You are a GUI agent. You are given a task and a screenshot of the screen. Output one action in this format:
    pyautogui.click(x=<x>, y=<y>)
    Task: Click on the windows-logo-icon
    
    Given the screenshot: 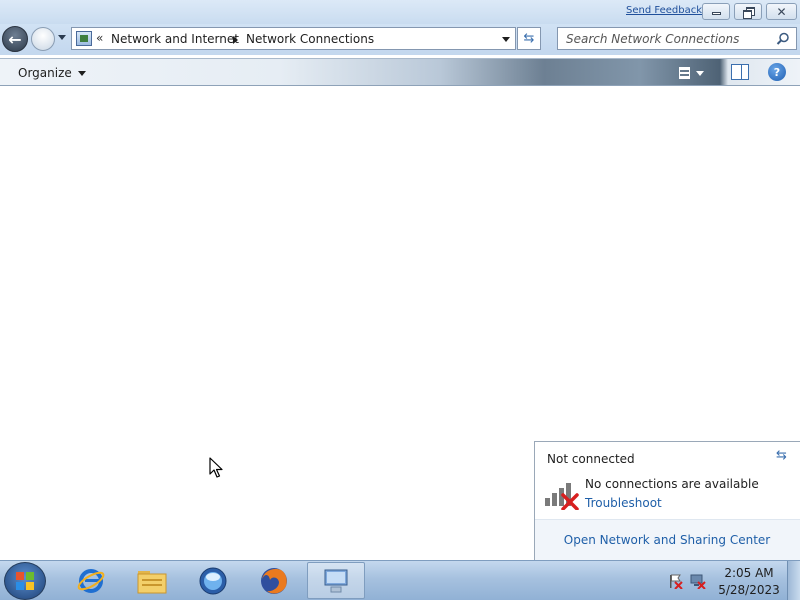 What is the action you would take?
    pyautogui.click(x=25, y=581)
    